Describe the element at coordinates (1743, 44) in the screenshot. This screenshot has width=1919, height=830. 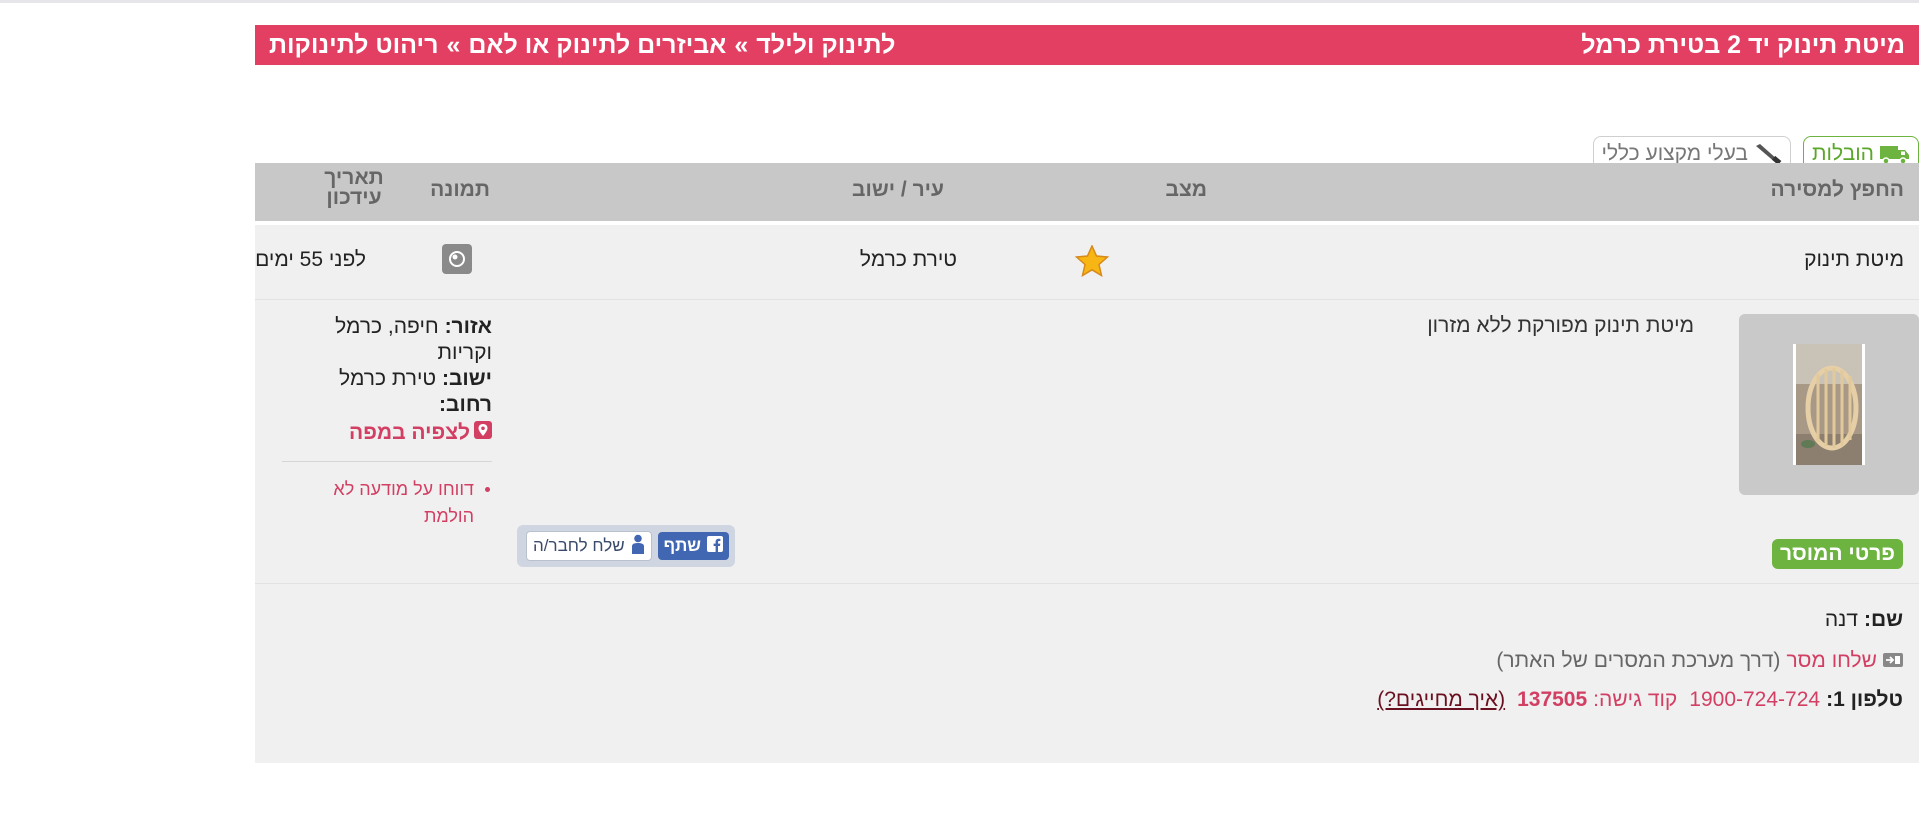
I see `page-title: מיטת תינוק יד 2 בטירת כרמל` at that location.